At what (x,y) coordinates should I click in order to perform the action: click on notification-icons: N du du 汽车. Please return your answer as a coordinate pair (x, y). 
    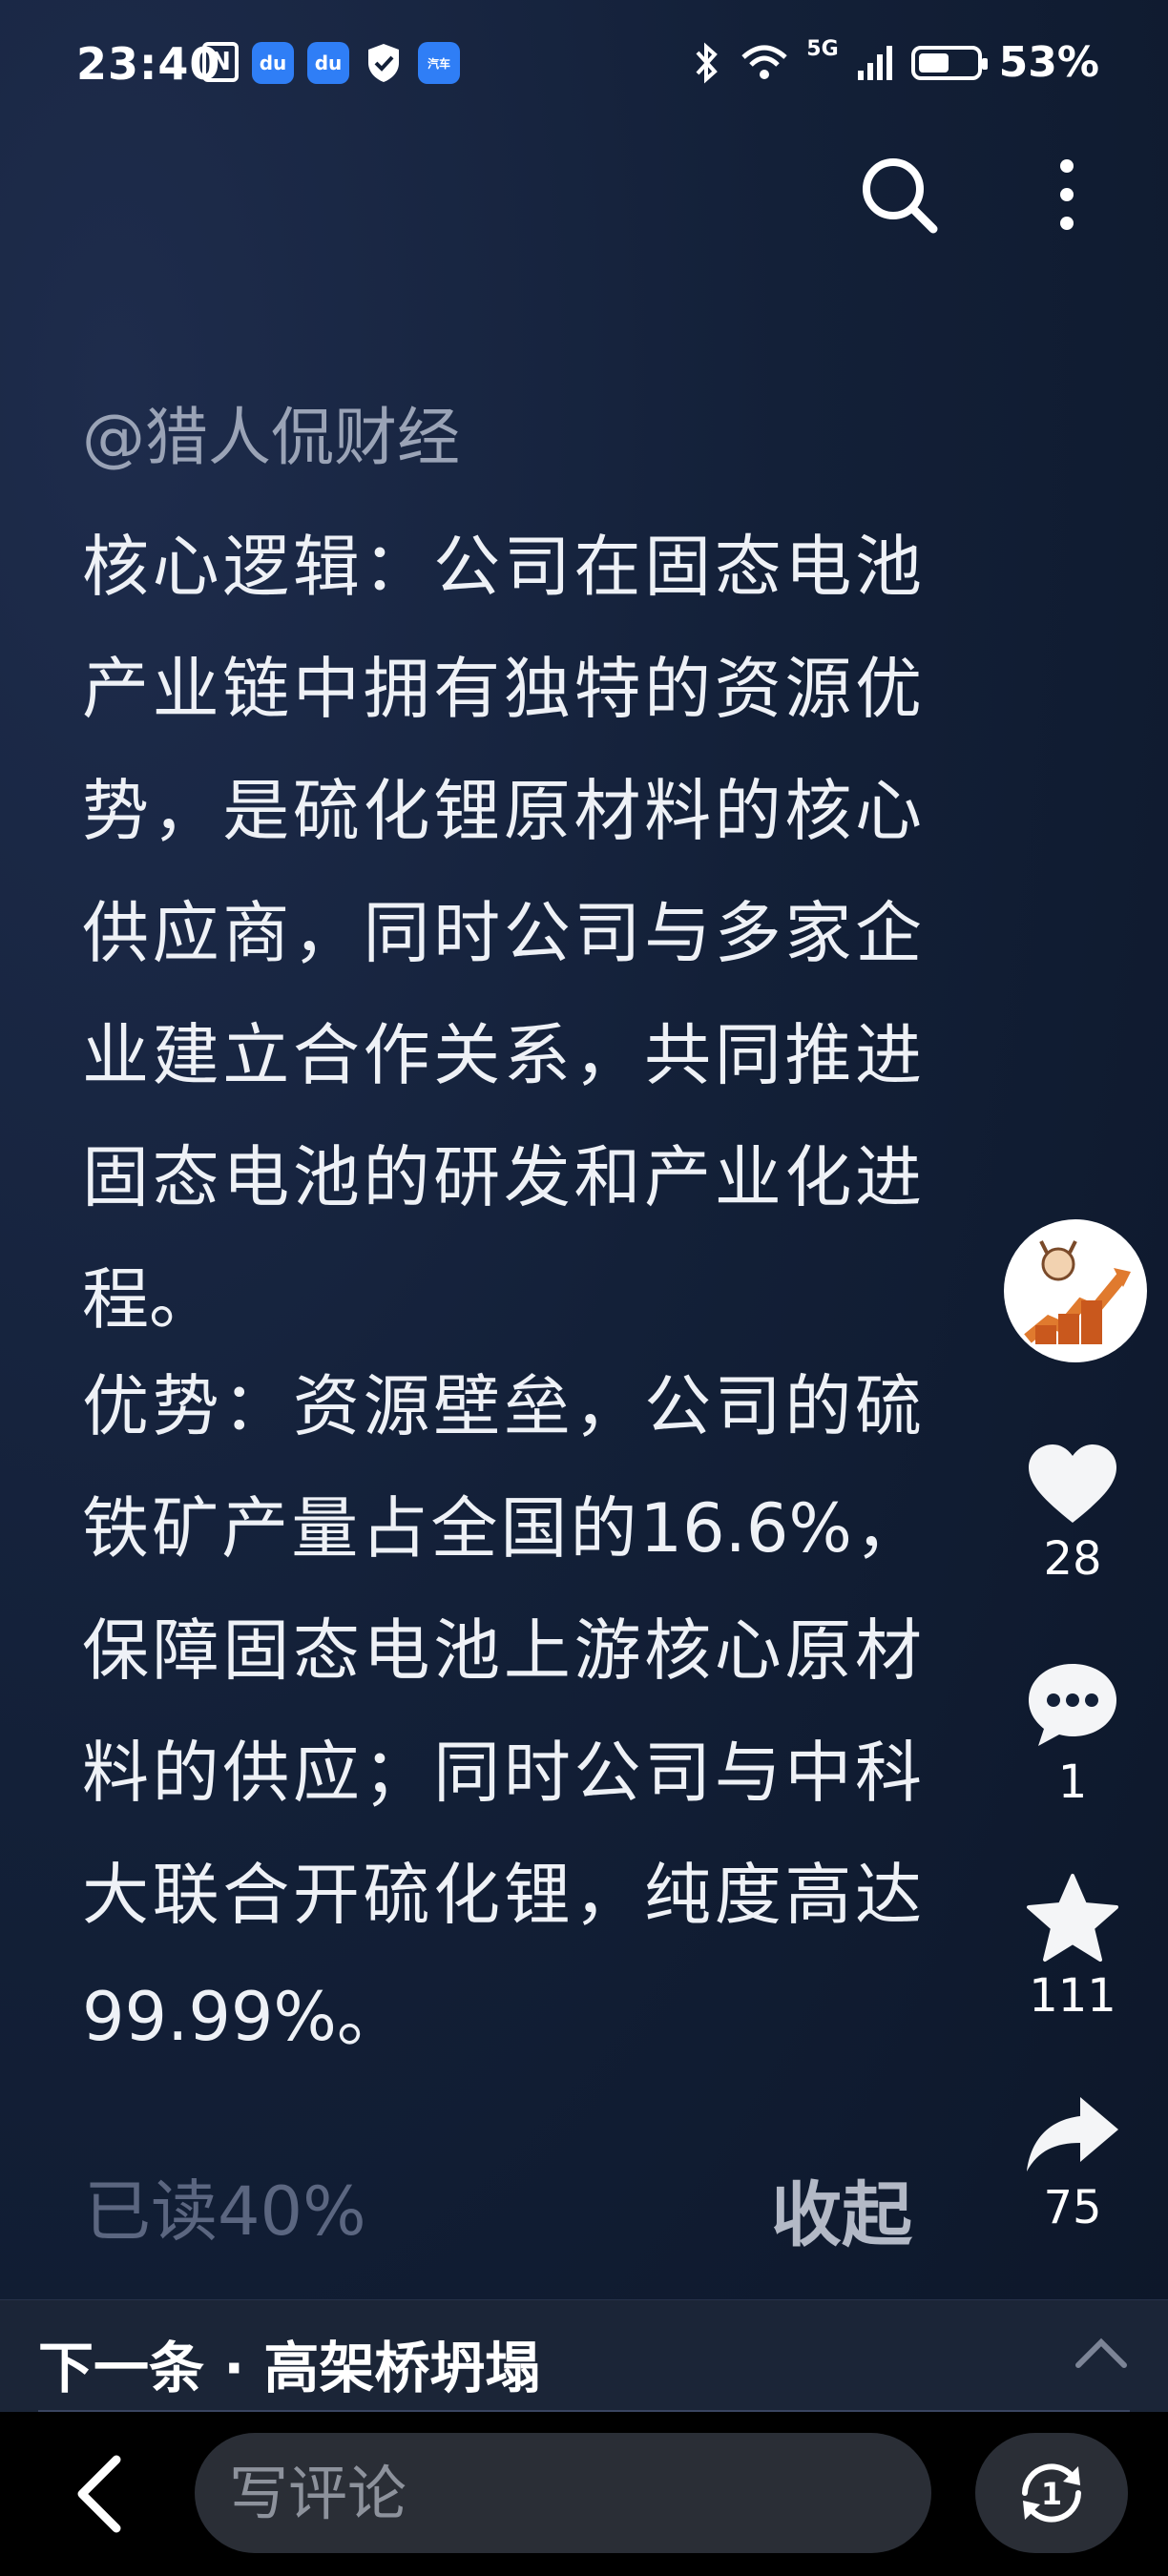
    Looking at the image, I should click on (331, 63).